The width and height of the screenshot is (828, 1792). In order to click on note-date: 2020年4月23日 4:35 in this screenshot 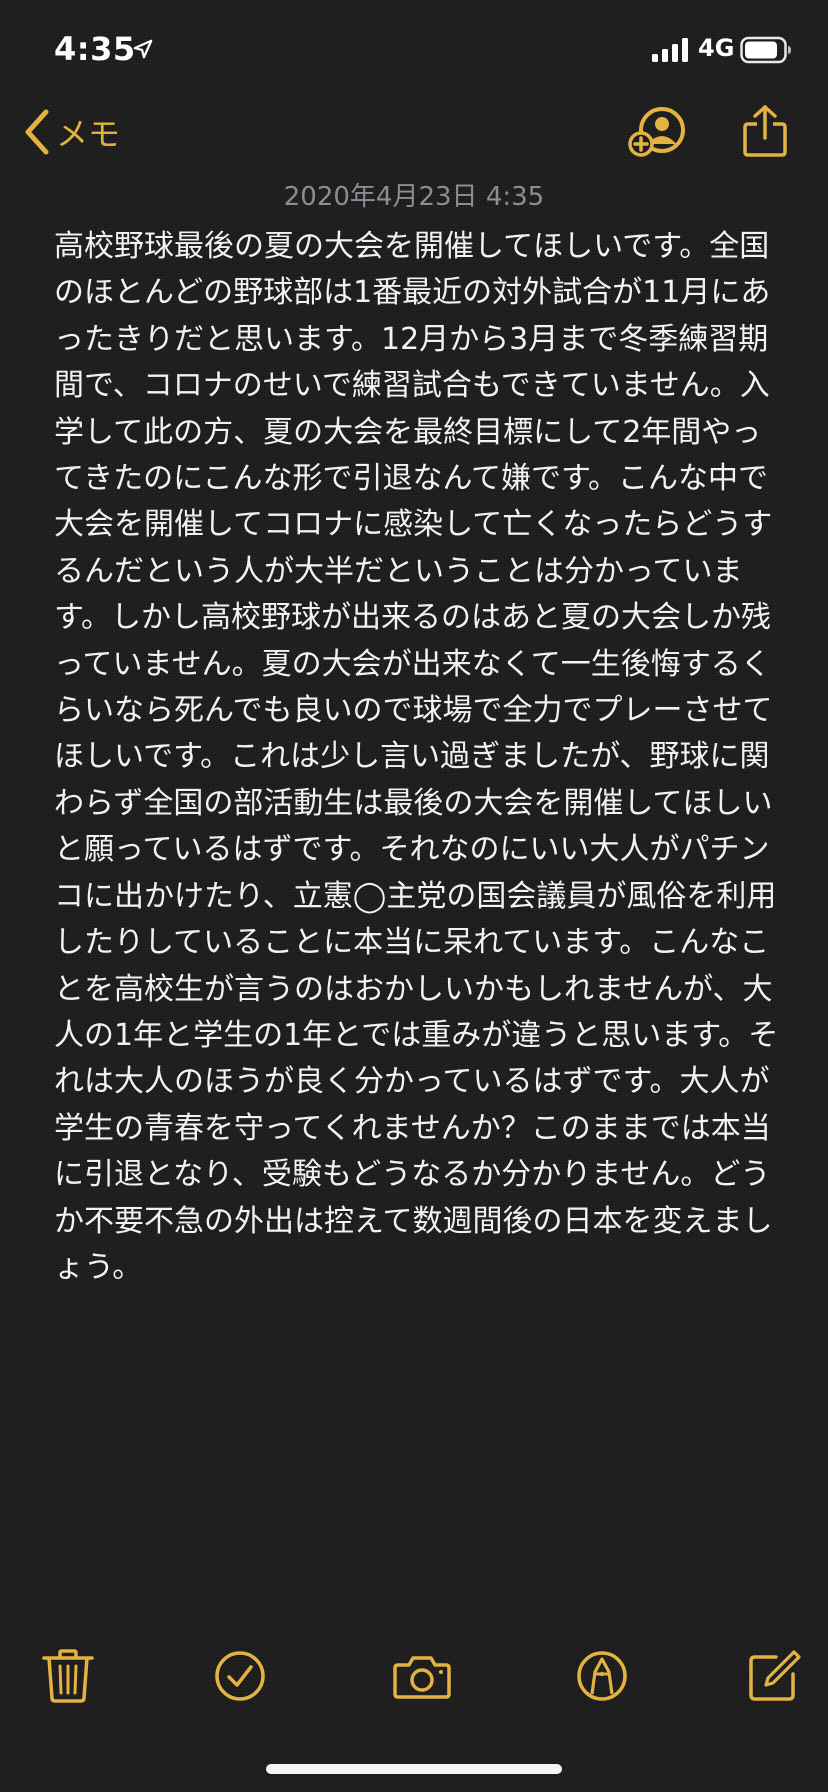, I will do `click(414, 197)`.